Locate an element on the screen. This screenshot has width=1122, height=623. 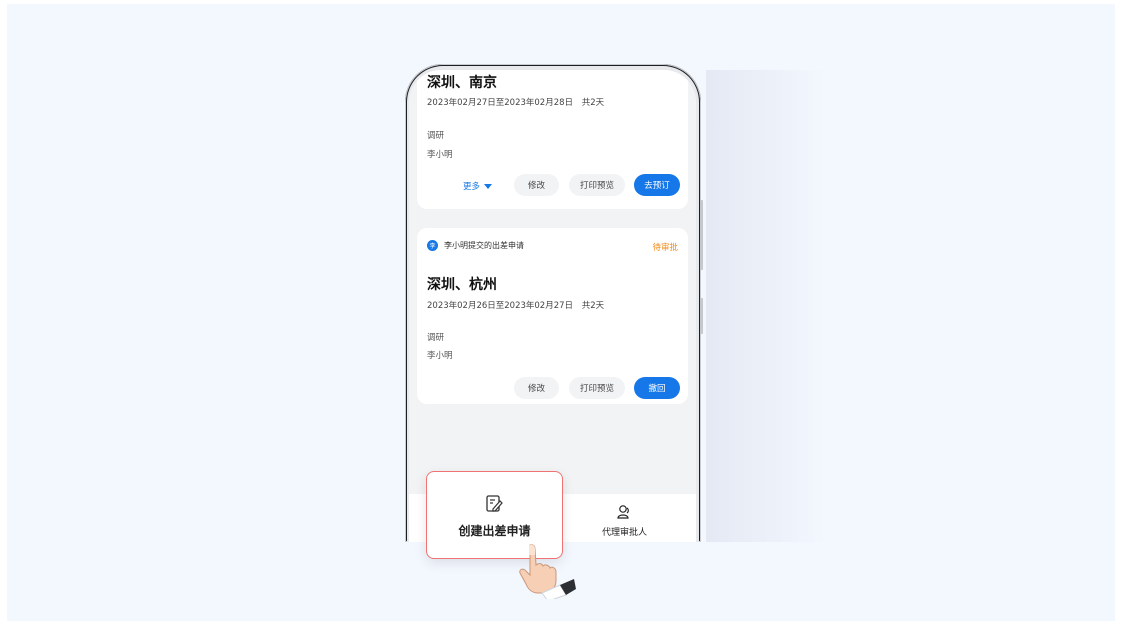
trip-dates: 2023年02月26日至2023年02月27日 共2天 is located at coordinates (515, 305).